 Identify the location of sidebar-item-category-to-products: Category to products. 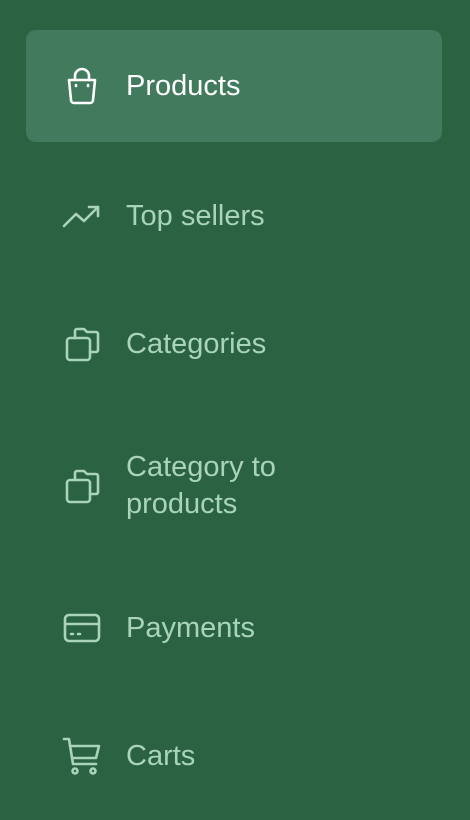
(234, 486).